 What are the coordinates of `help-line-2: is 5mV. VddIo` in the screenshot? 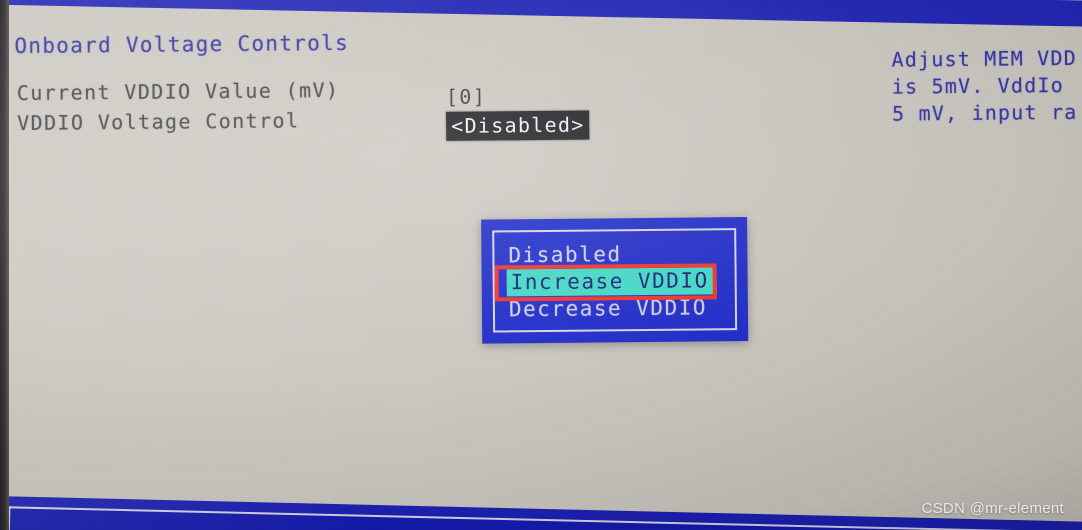 It's located at (978, 85).